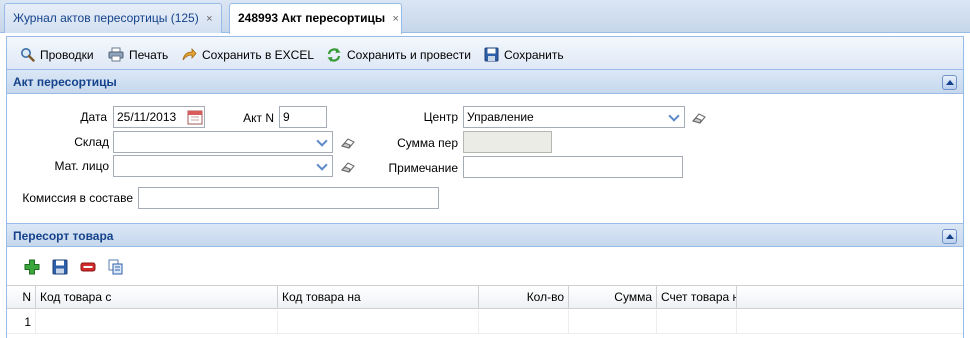 The width and height of the screenshot is (970, 338). I want to click on warehouse-label: Склад, so click(91, 142).